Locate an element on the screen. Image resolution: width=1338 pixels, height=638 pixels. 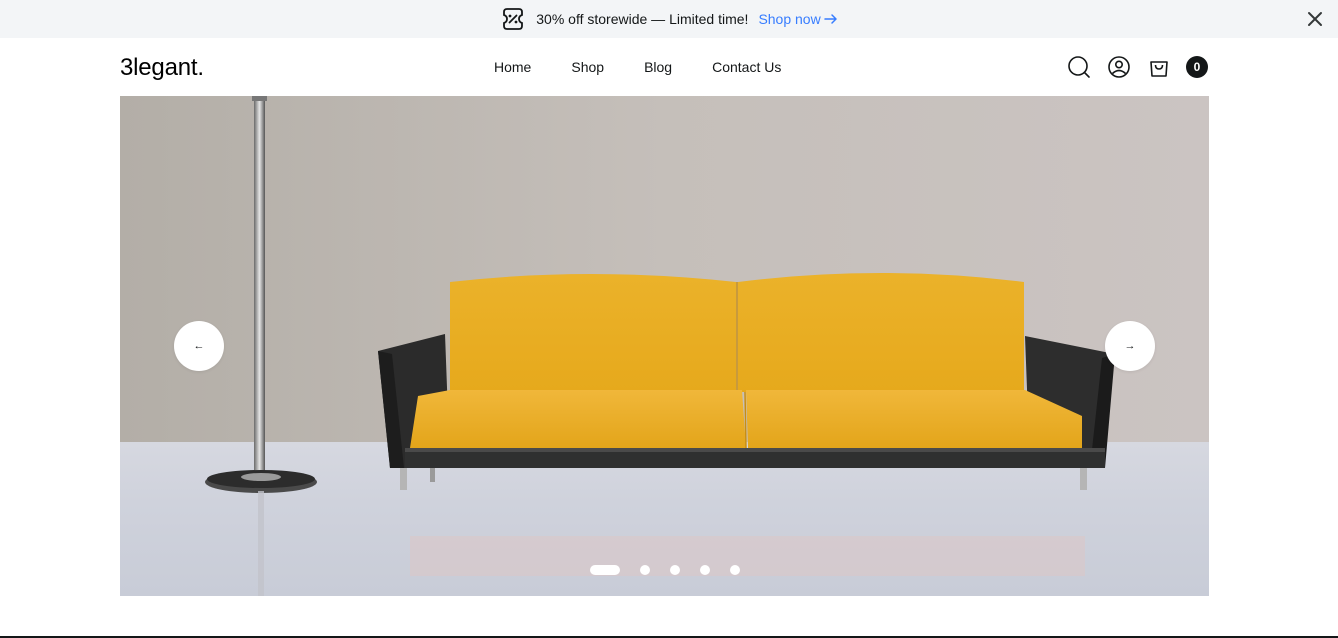
shop-now-link: Shop now is located at coordinates (797, 19).